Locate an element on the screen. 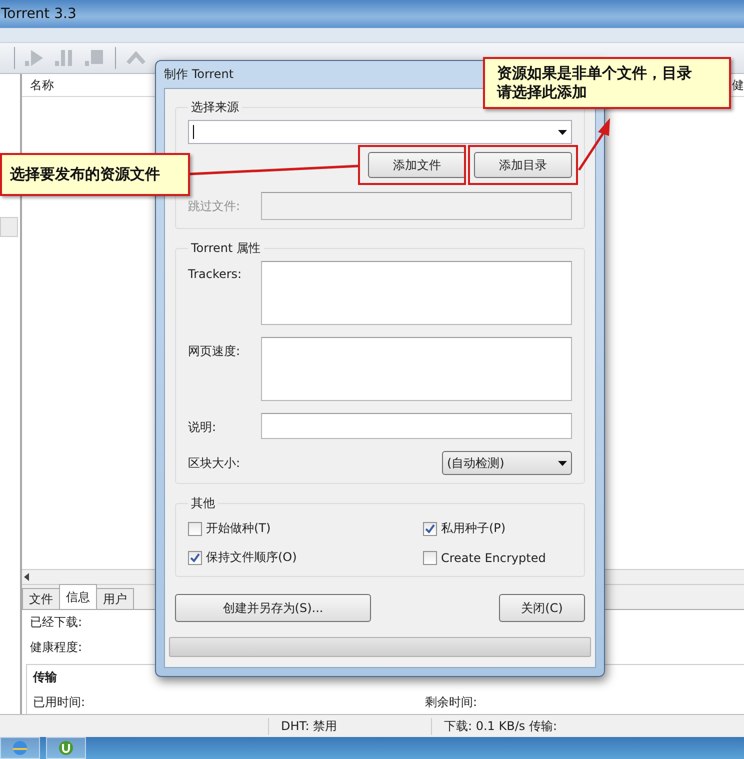 This screenshot has width=744, height=759. window-title: Torrent 3.3 is located at coordinates (38, 14).